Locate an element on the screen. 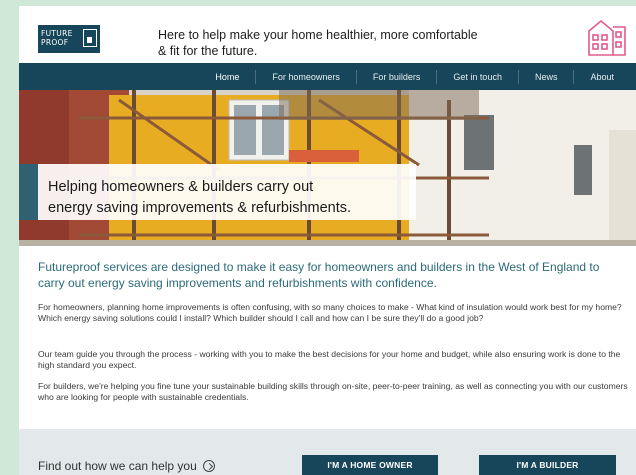 The image size is (636, 475). find-out-label: Find out how we can help you is located at coordinates (117, 466).